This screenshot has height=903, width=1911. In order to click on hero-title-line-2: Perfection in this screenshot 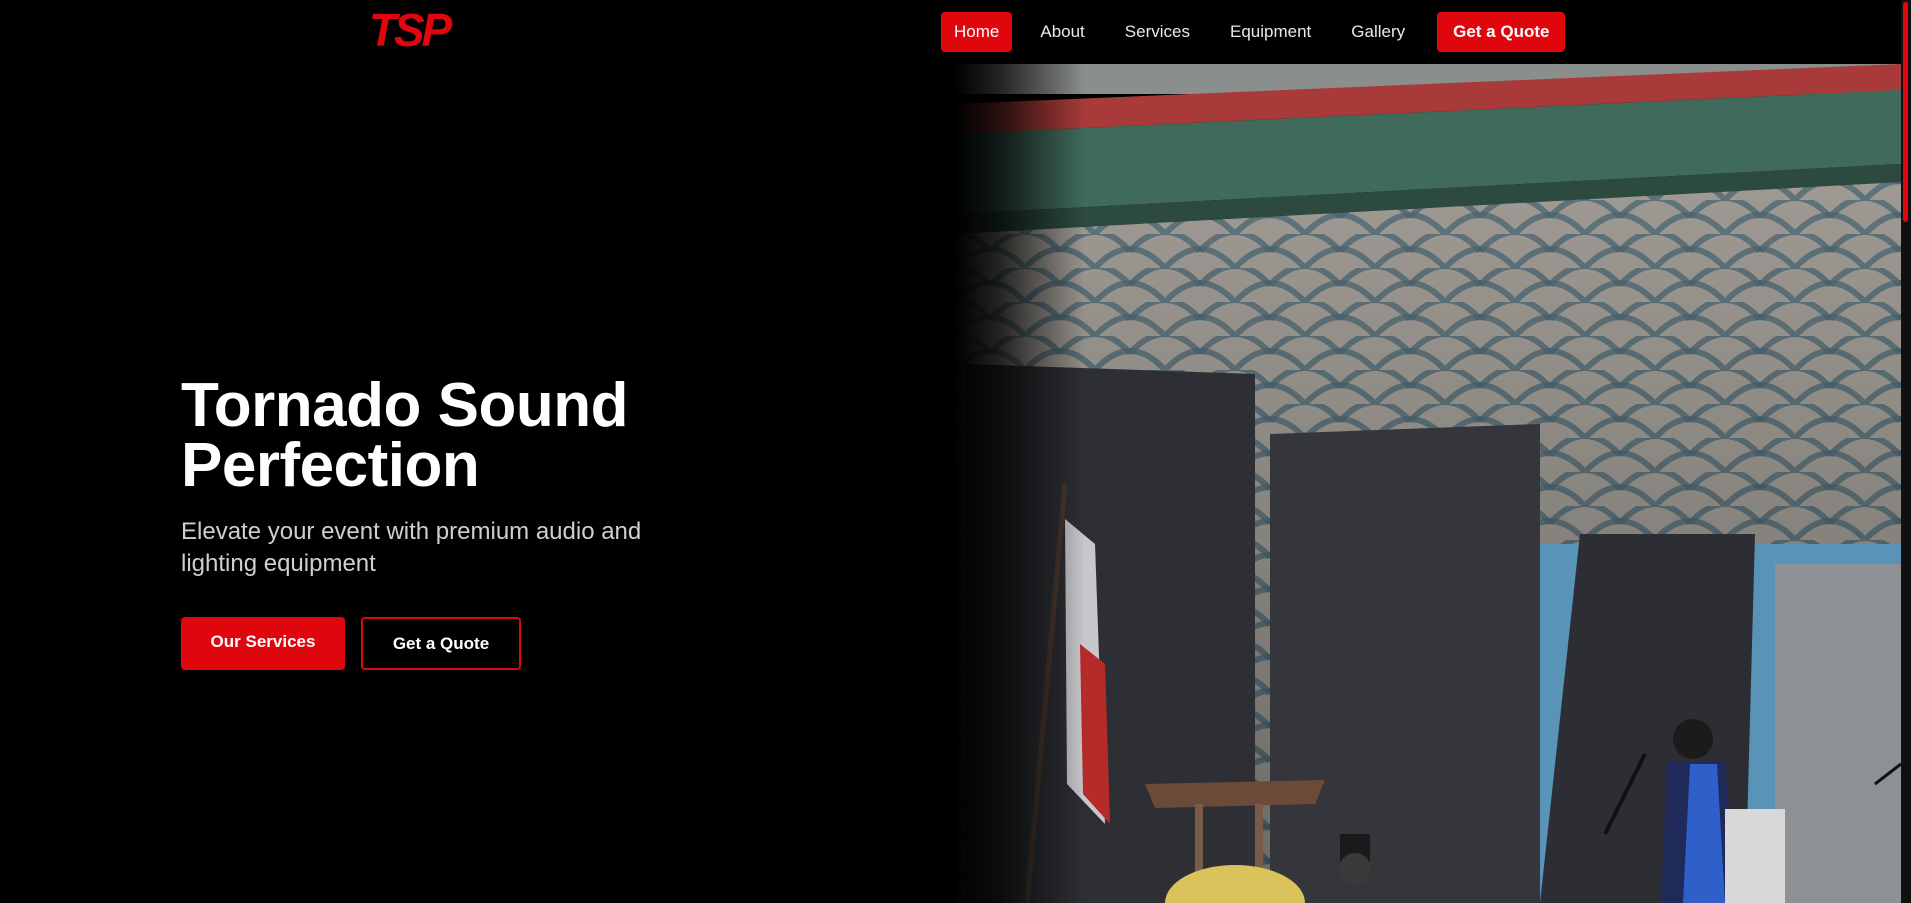, I will do `click(330, 465)`.